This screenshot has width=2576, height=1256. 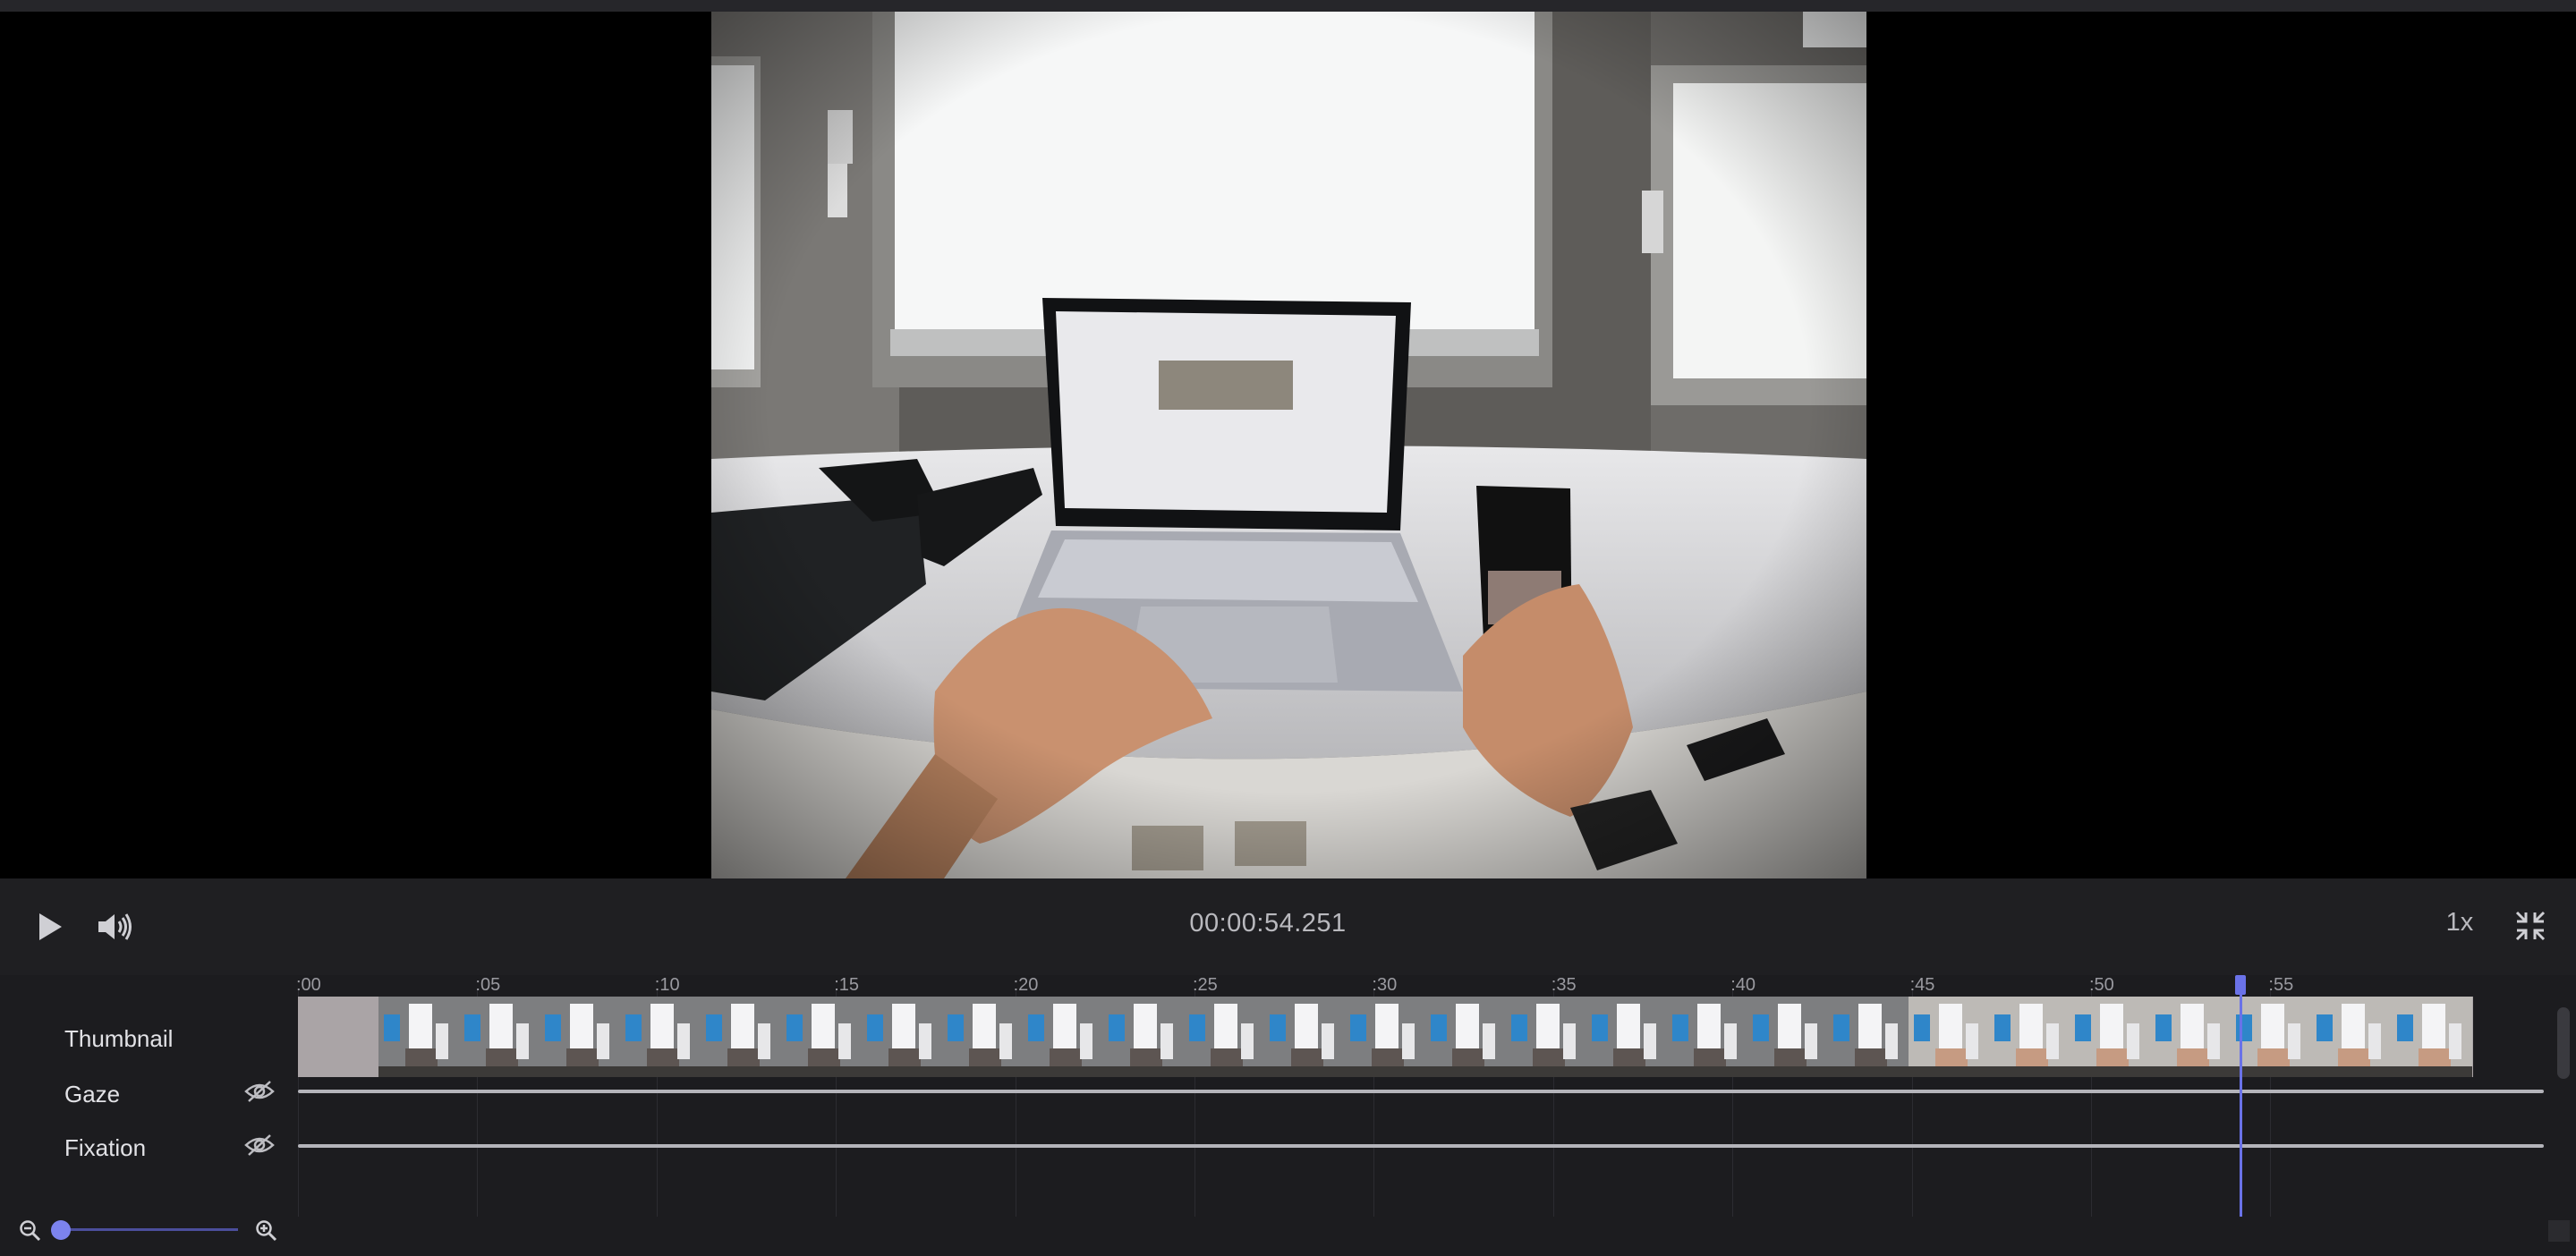 What do you see at coordinates (148, 1229) in the screenshot?
I see `zoom-slider-track` at bounding box center [148, 1229].